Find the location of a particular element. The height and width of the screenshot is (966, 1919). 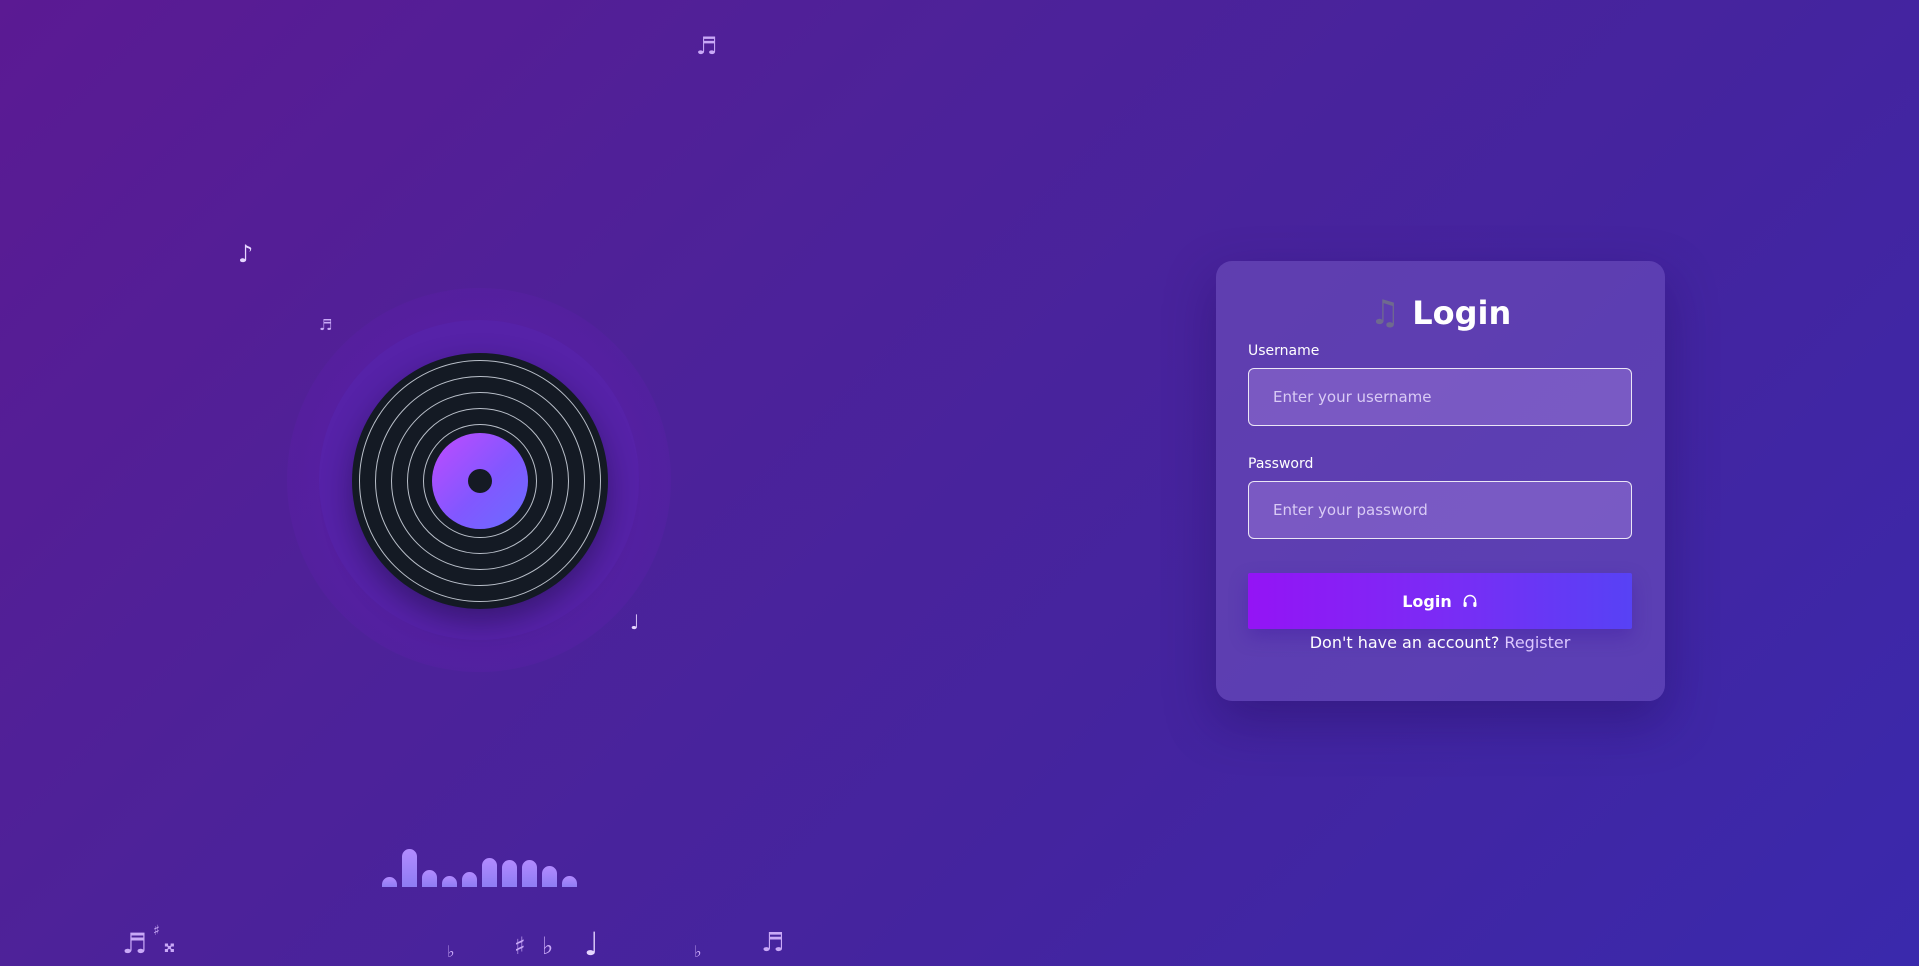

password-input is located at coordinates (1440, 510).